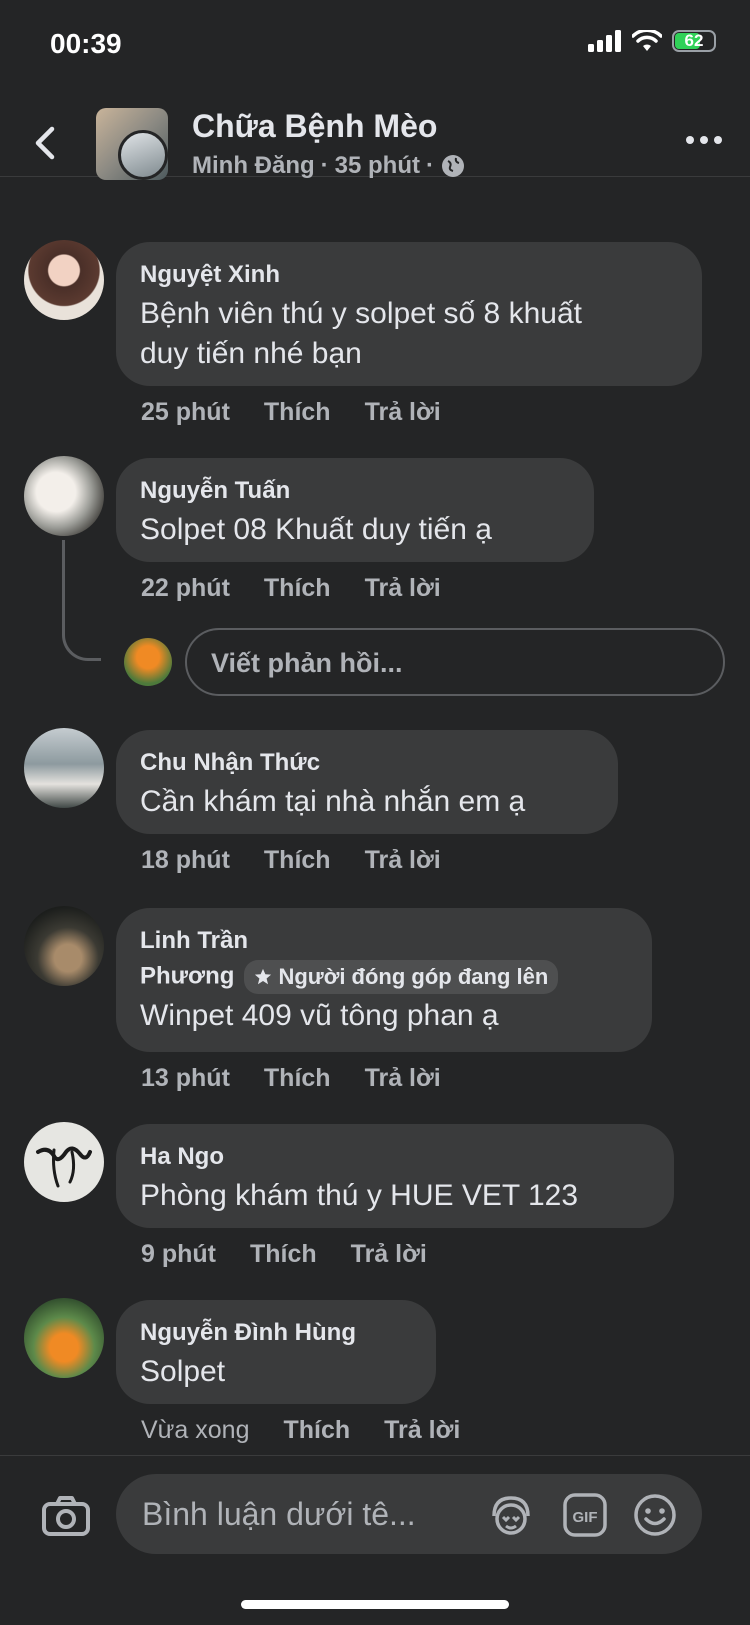  I want to click on status-bar: 00:39 62, so click(375, 45).